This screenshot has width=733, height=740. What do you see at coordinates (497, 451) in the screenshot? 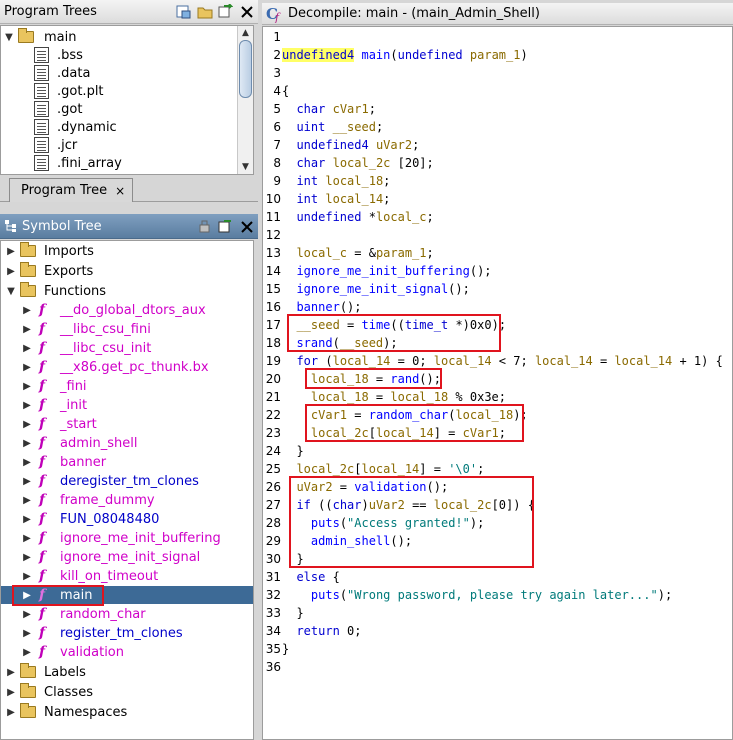
I see `code-line: 24 }` at bounding box center [497, 451].